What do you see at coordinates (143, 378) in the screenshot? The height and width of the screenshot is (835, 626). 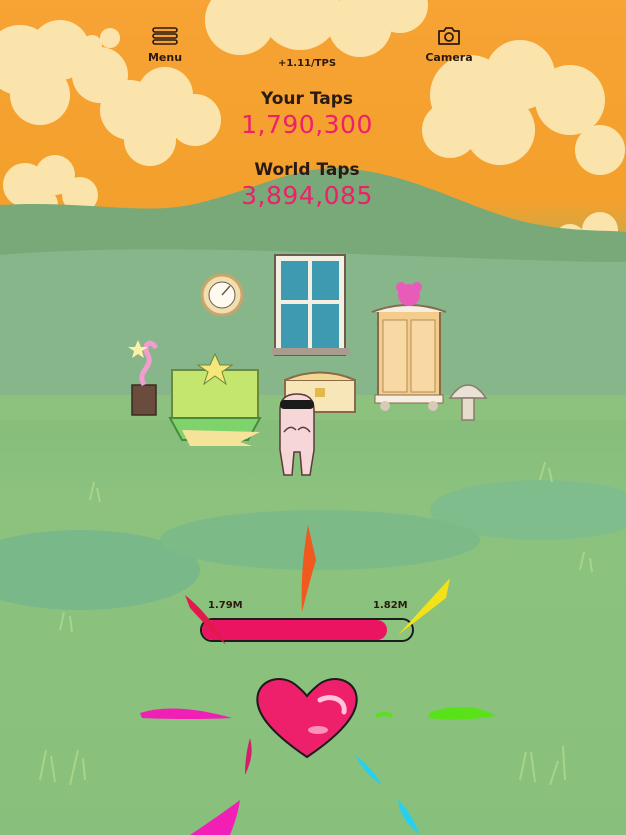 I see `stump` at bounding box center [143, 378].